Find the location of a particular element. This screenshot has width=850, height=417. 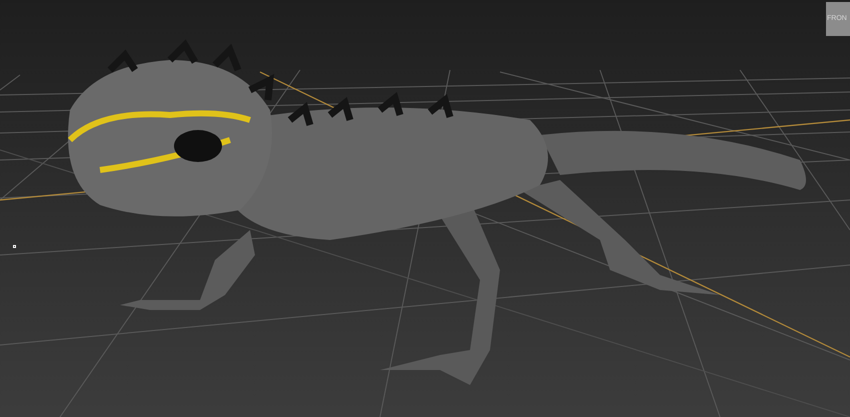

pivot-marker is located at coordinates (14, 246).